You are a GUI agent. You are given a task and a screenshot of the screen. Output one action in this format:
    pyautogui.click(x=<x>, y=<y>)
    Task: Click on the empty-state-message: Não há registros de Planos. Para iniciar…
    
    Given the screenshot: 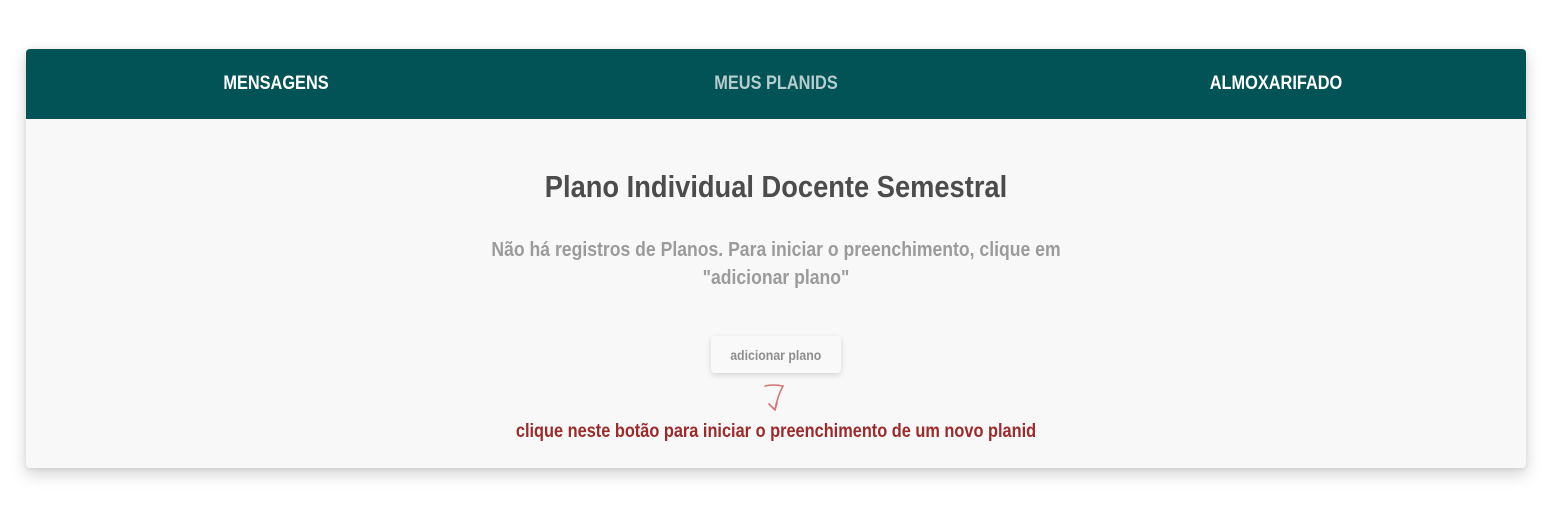 What is the action you would take?
    pyautogui.click(x=776, y=264)
    